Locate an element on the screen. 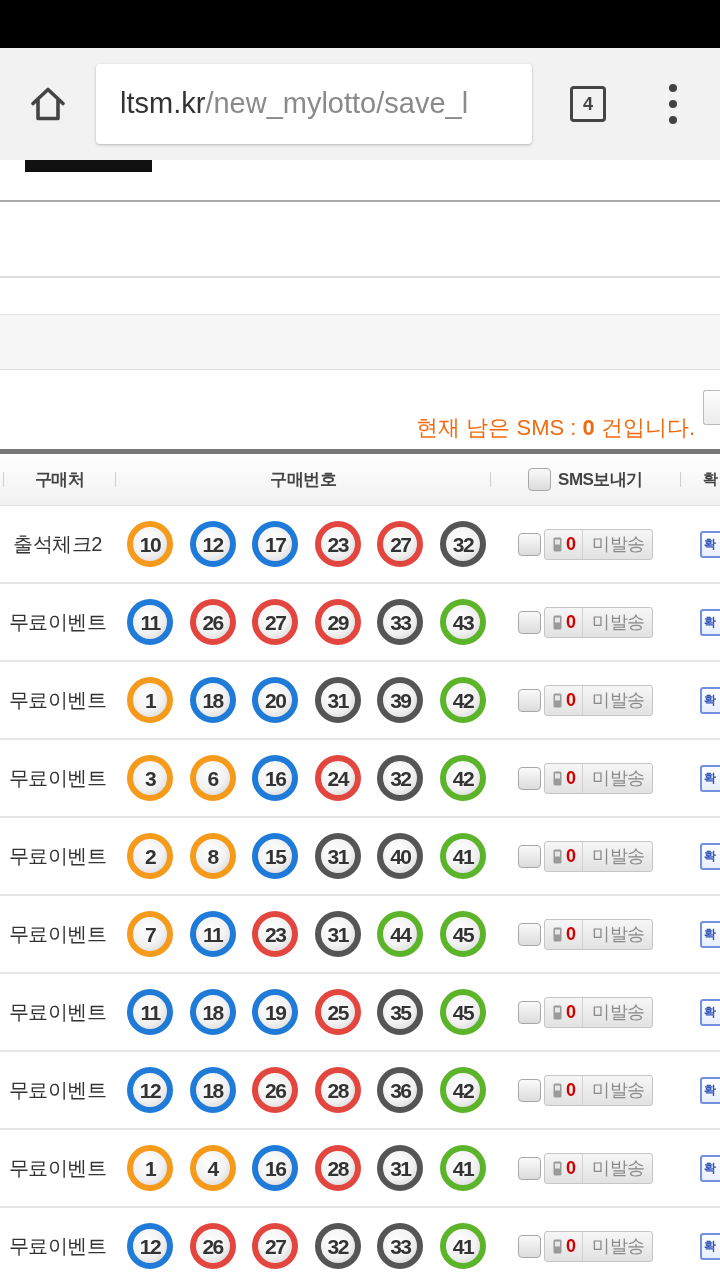  lotto-ball: 24 is located at coordinates (337, 778).